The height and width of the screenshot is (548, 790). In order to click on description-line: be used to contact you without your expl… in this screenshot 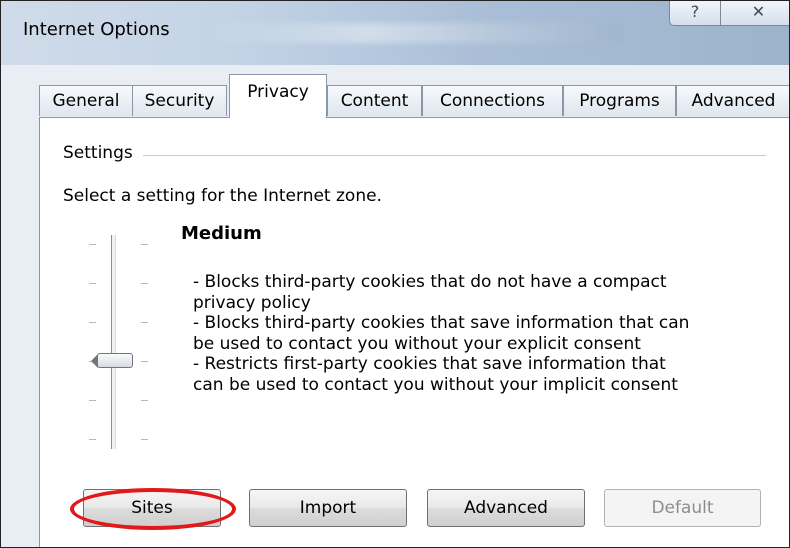, I will do `click(417, 343)`.